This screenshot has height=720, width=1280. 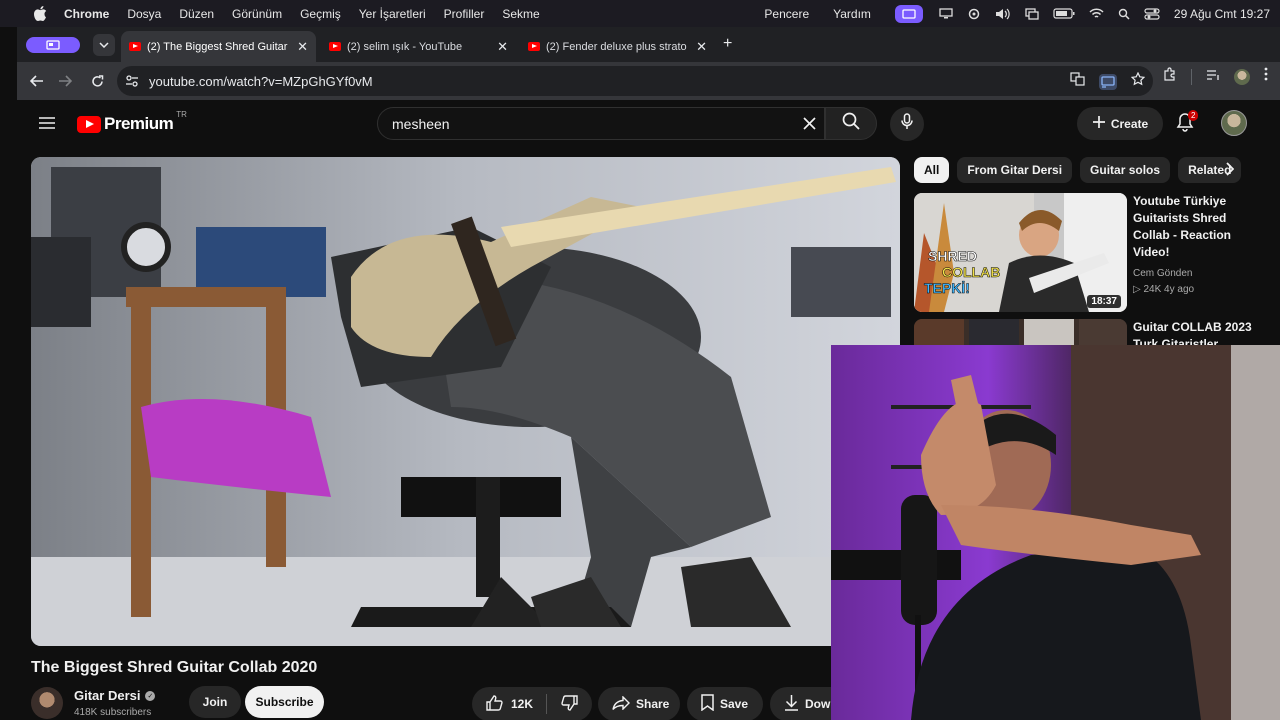 What do you see at coordinates (261, 81) in the screenshot?
I see `url-text: youtube.com/watch?v=MZpGhGYf0vM` at bounding box center [261, 81].